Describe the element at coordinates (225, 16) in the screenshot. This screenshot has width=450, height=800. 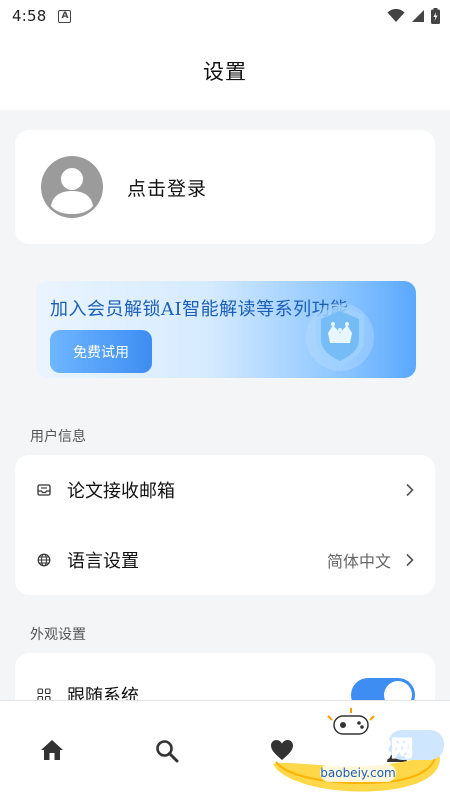
I see `status-bar: 4:58 A` at that location.